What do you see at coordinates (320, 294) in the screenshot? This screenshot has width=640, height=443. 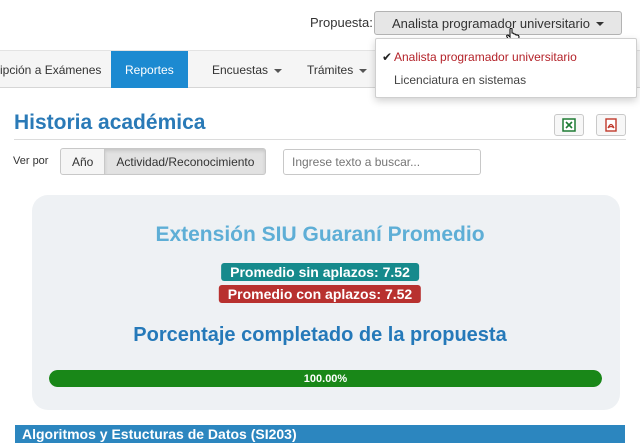 I see `promedio-con-aplazos-badge: Promedio con aplazos: 7.52` at bounding box center [320, 294].